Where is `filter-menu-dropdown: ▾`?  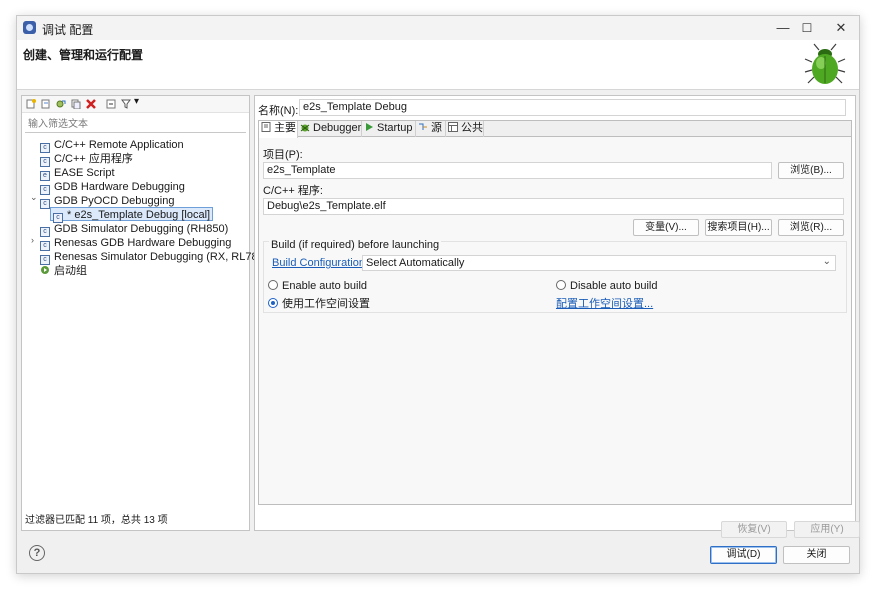 filter-menu-dropdown: ▾ is located at coordinates (136, 101).